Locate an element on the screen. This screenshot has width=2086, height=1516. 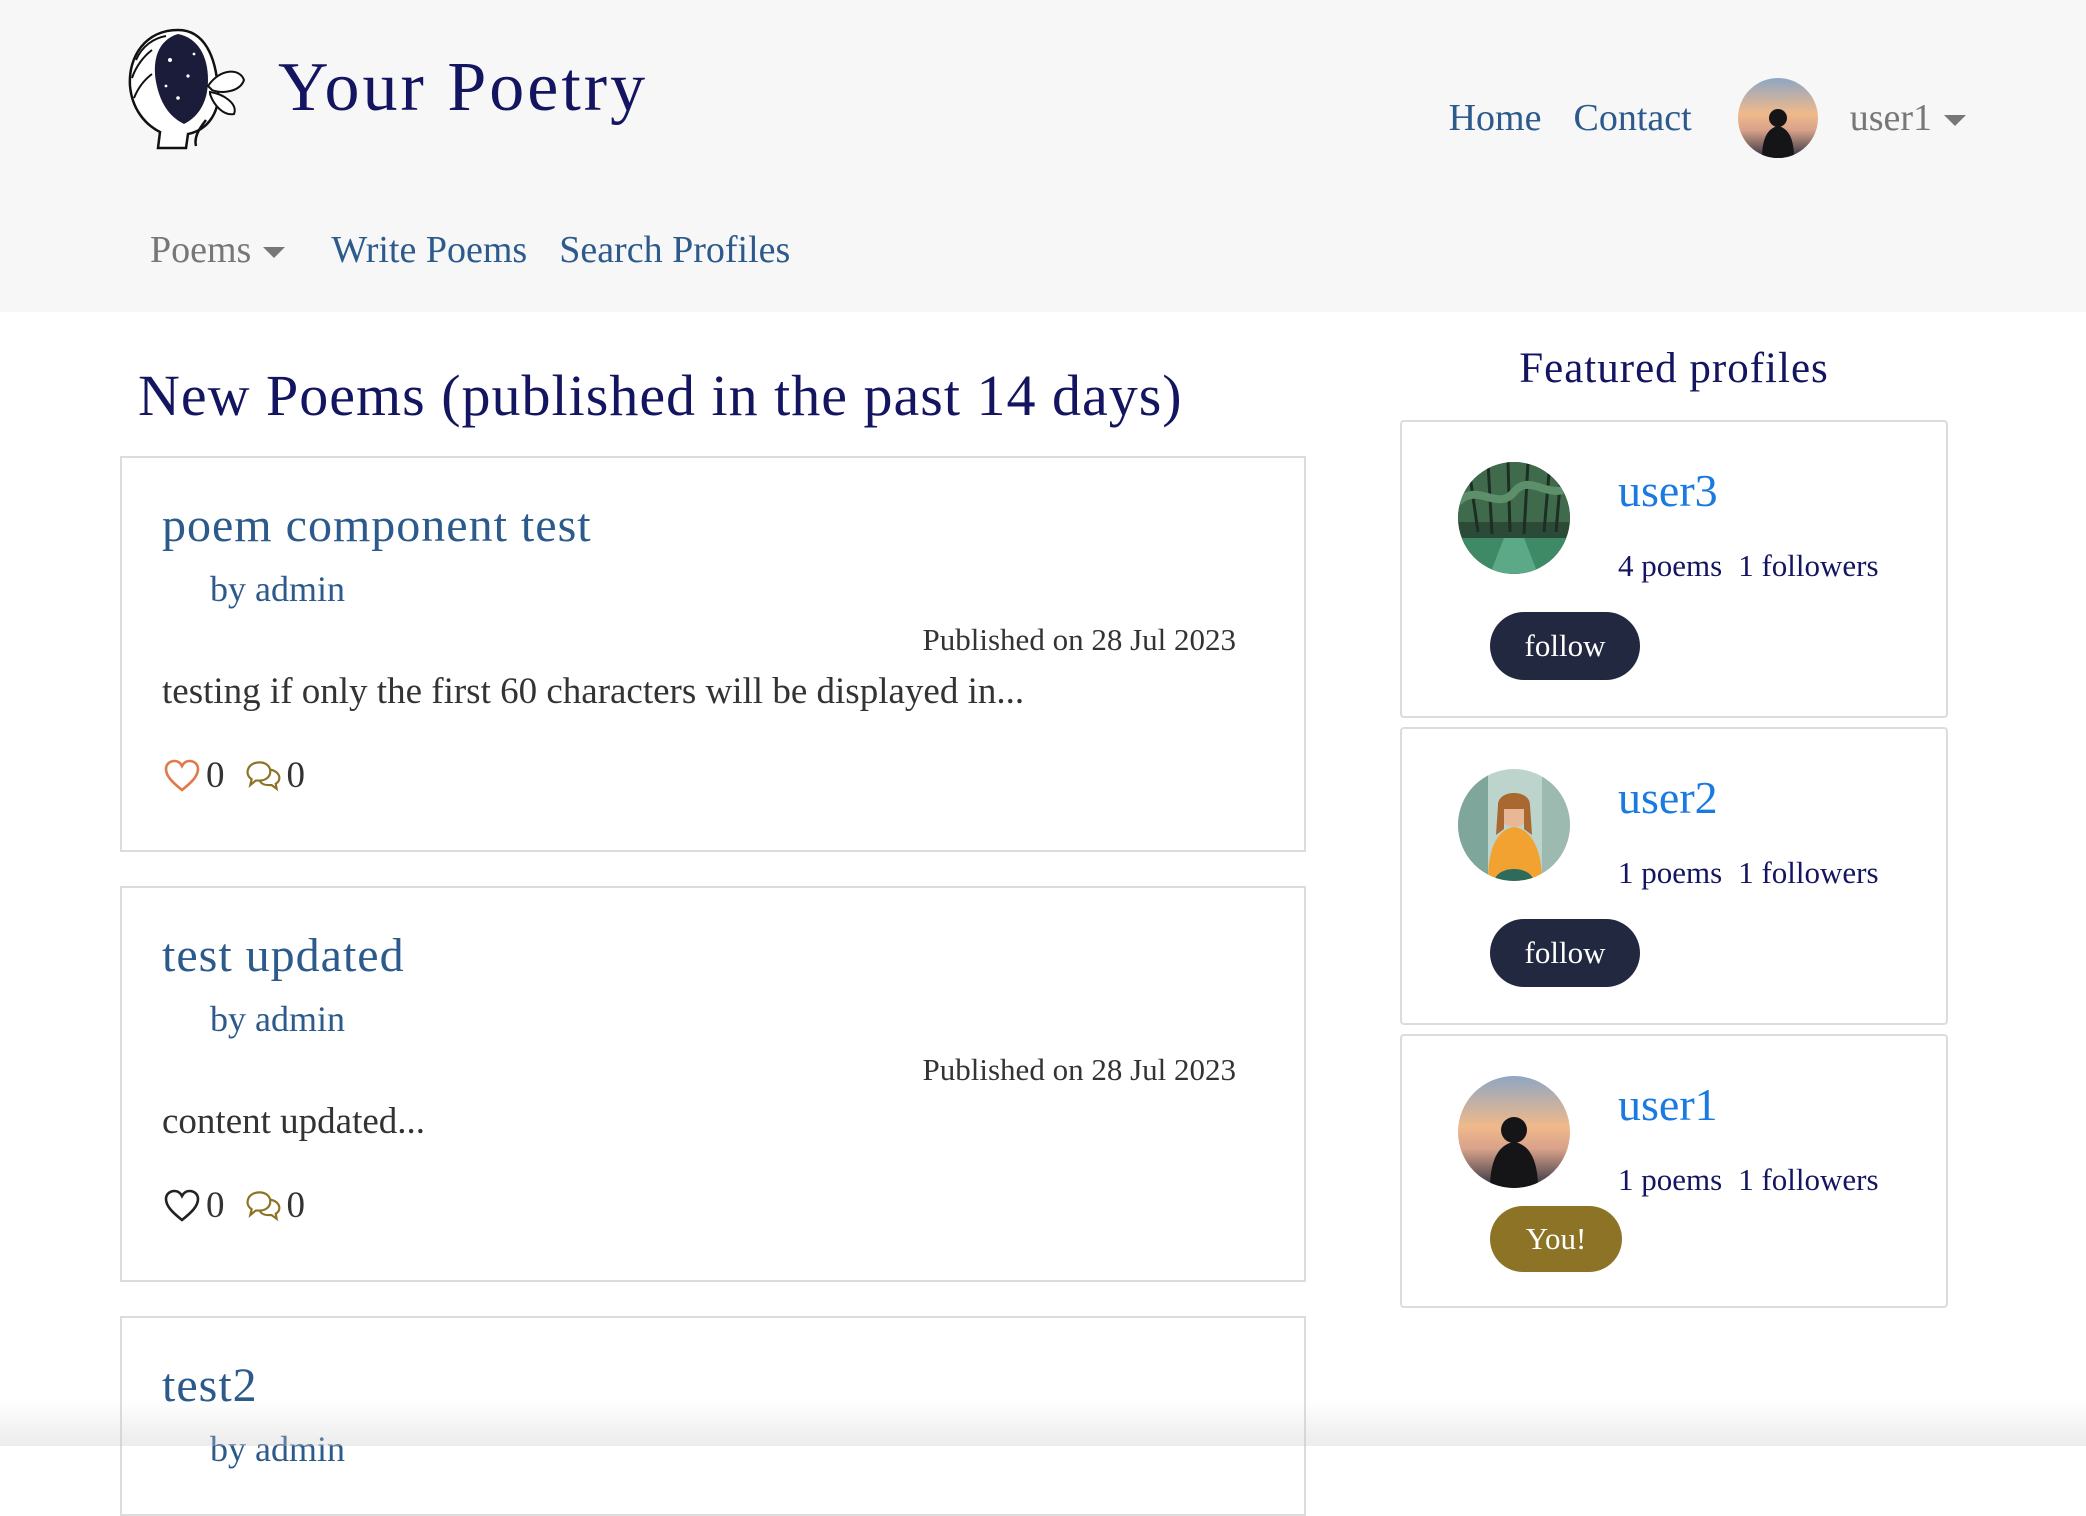
poems-dropdown: Poems is located at coordinates (218, 250).